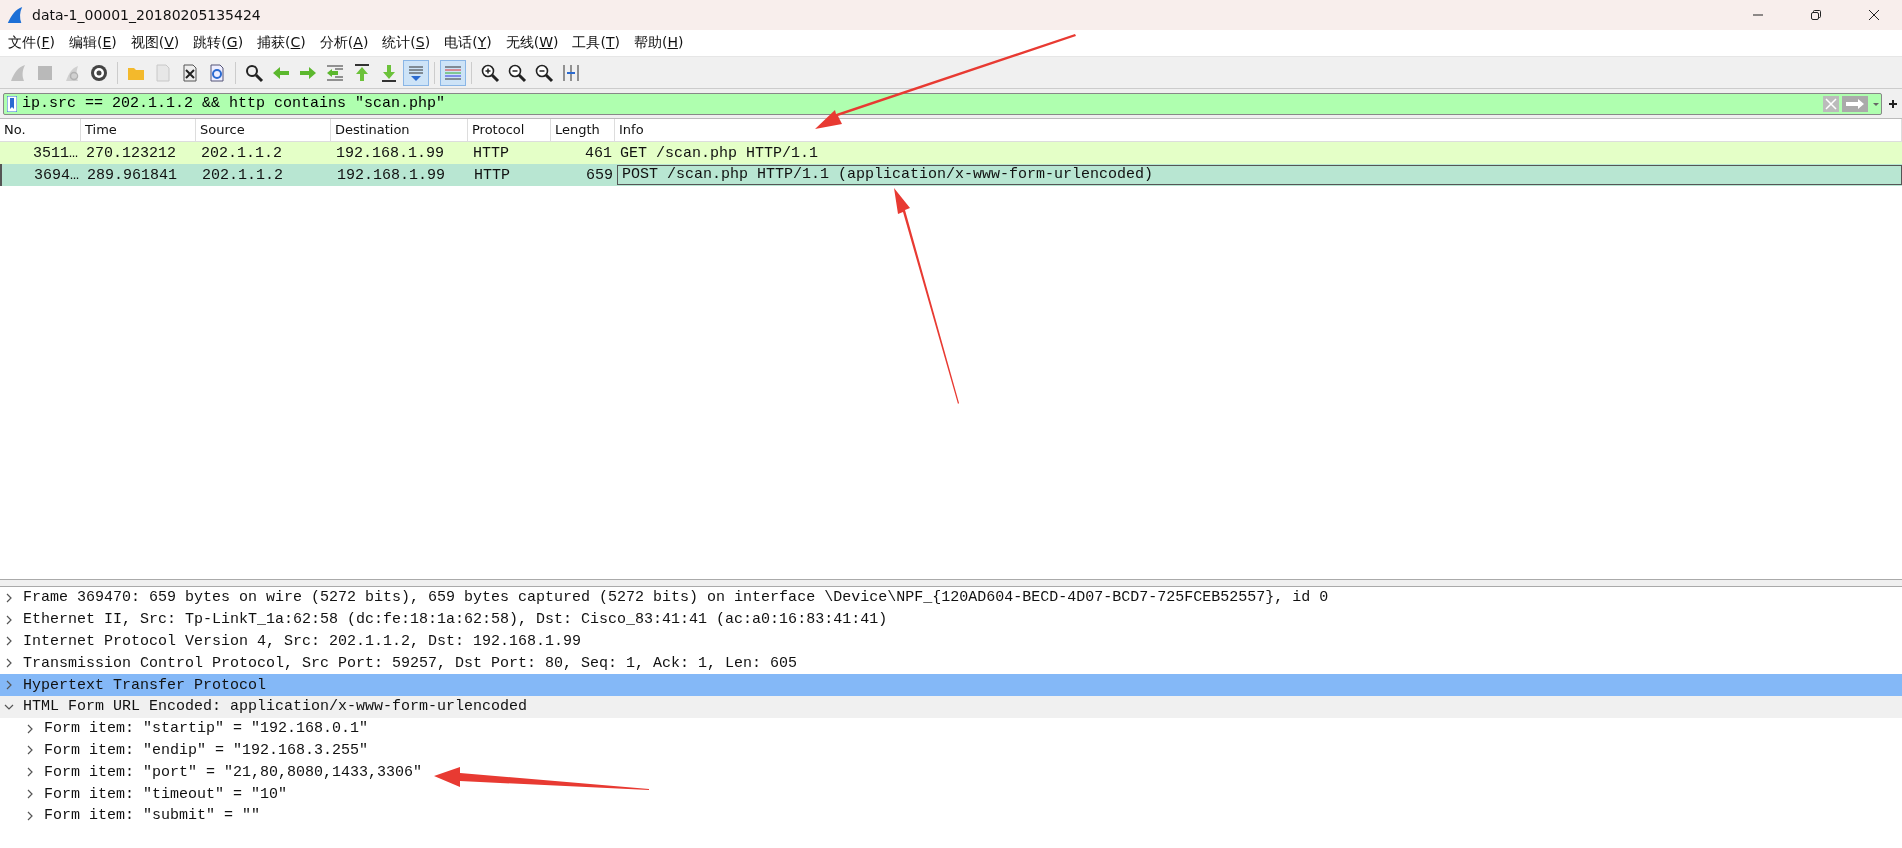 This screenshot has width=1902, height=848. Describe the element at coordinates (571, 72) in the screenshot. I see `resize-columns-icon` at that location.